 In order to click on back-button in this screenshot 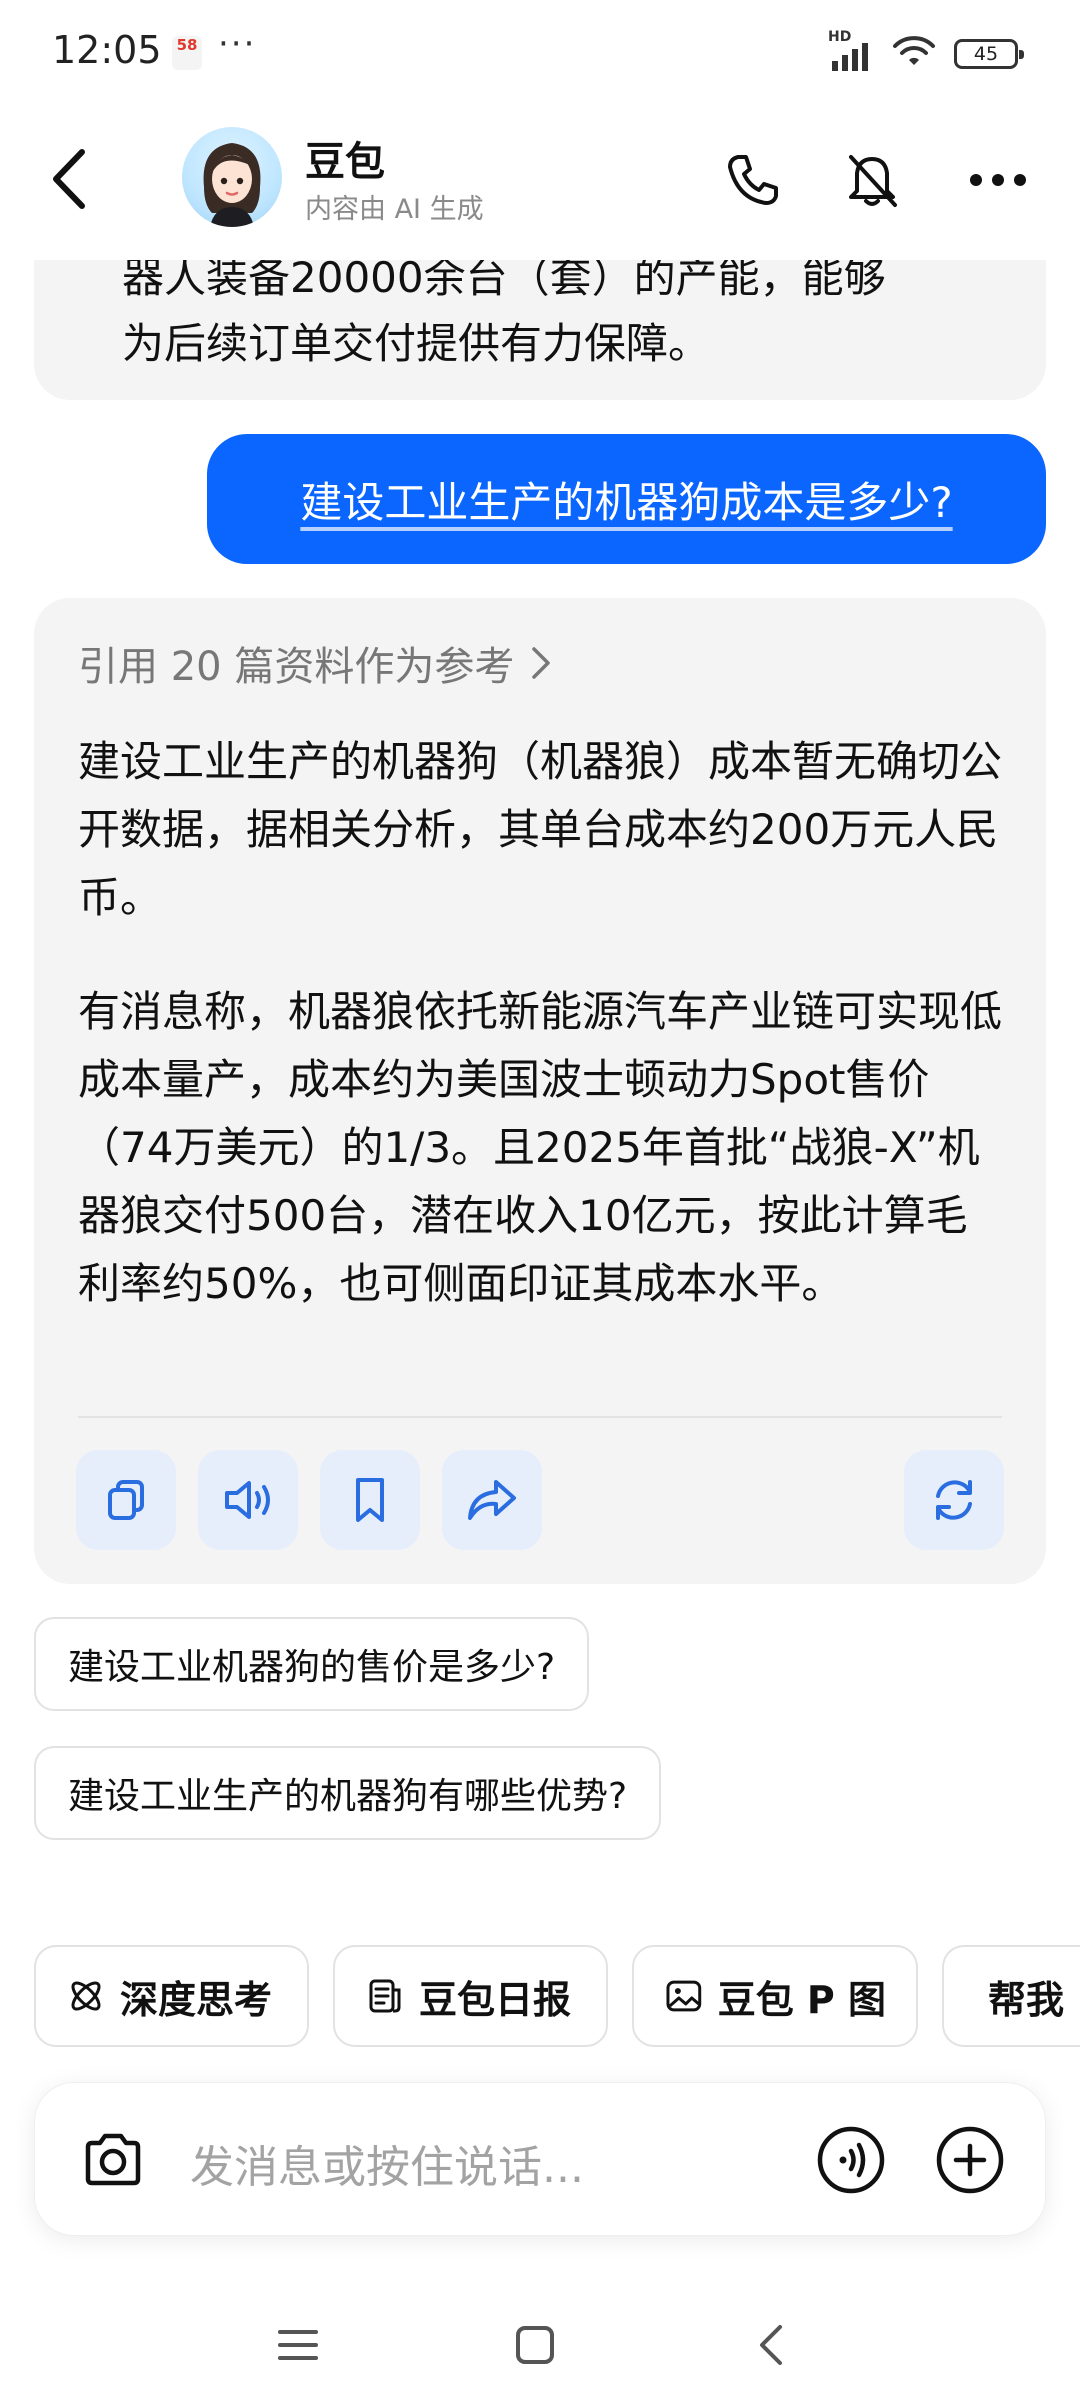, I will do `click(70, 179)`.